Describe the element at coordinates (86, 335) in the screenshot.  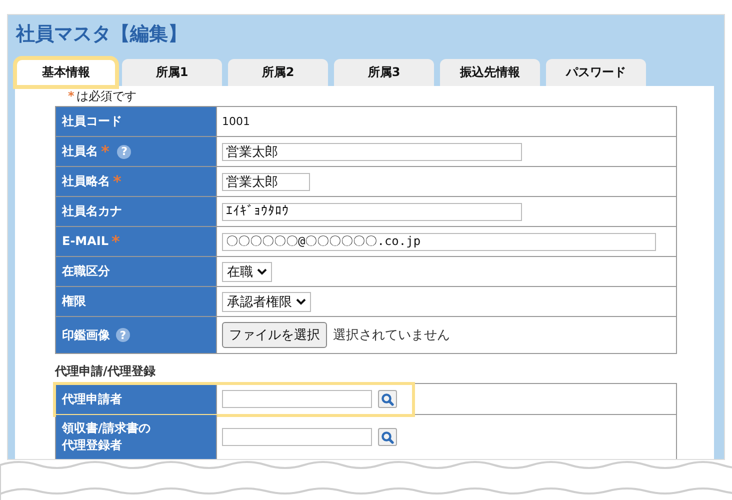
I see `field-label: 印鑑画像` at that location.